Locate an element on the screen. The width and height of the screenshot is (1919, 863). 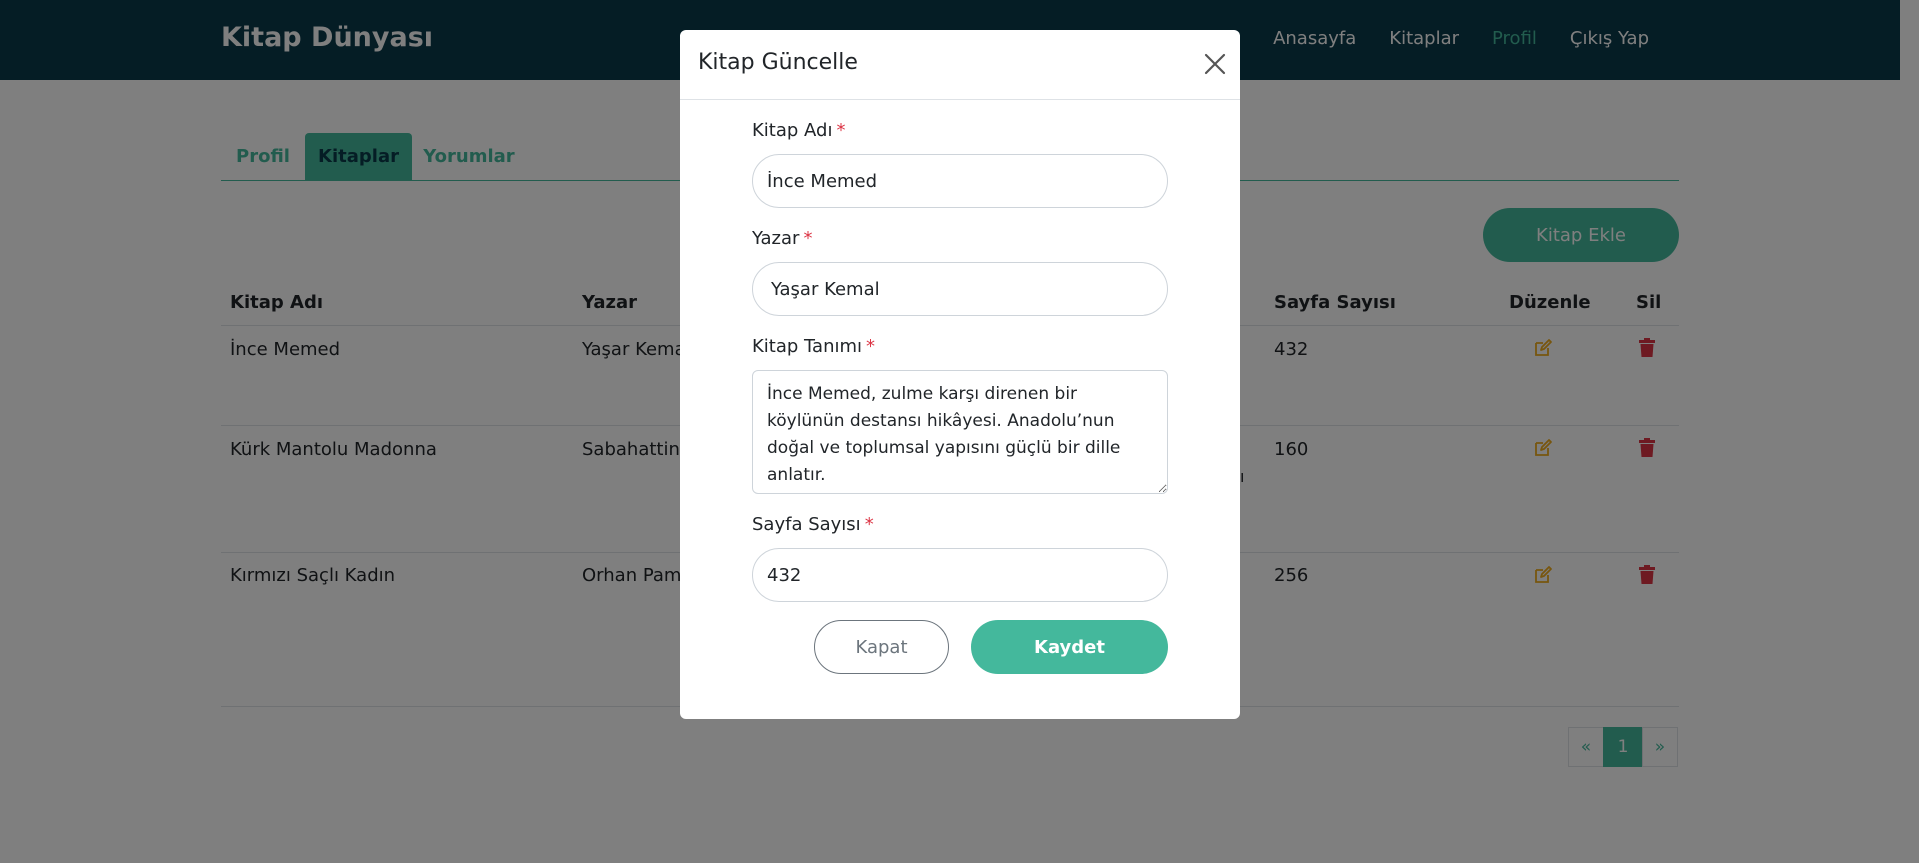
description-field-label: Kitap Tanımı * is located at coordinates (813, 346).